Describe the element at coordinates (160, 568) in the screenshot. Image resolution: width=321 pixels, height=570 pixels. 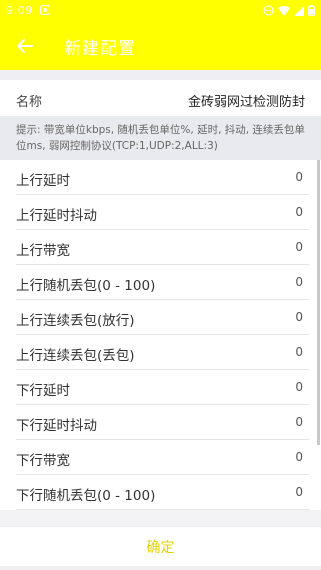
I see `bottom-divider` at that location.